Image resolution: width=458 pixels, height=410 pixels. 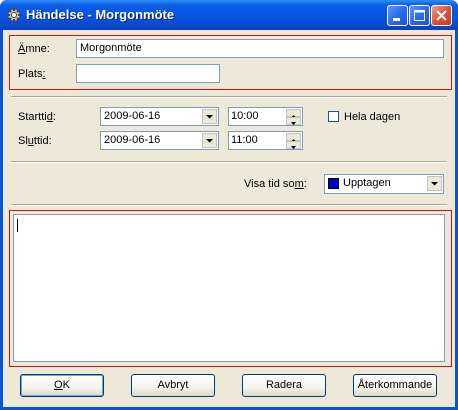 What do you see at coordinates (275, 184) in the screenshot?
I see `show-time-as-label: Visa tid som:` at bounding box center [275, 184].